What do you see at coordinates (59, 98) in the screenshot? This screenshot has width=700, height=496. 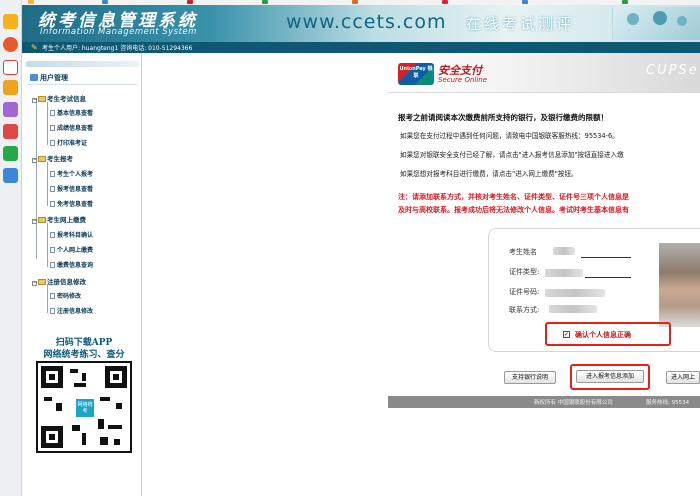 I see `tree-group-exam-info: − 考生考试信息` at bounding box center [59, 98].